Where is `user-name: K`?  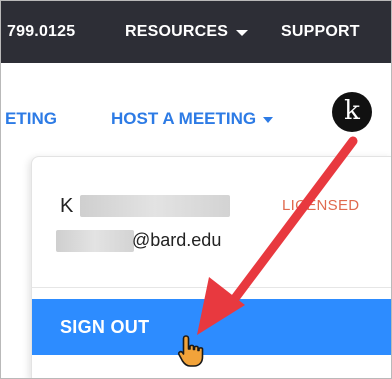 user-name: K is located at coordinates (67, 206).